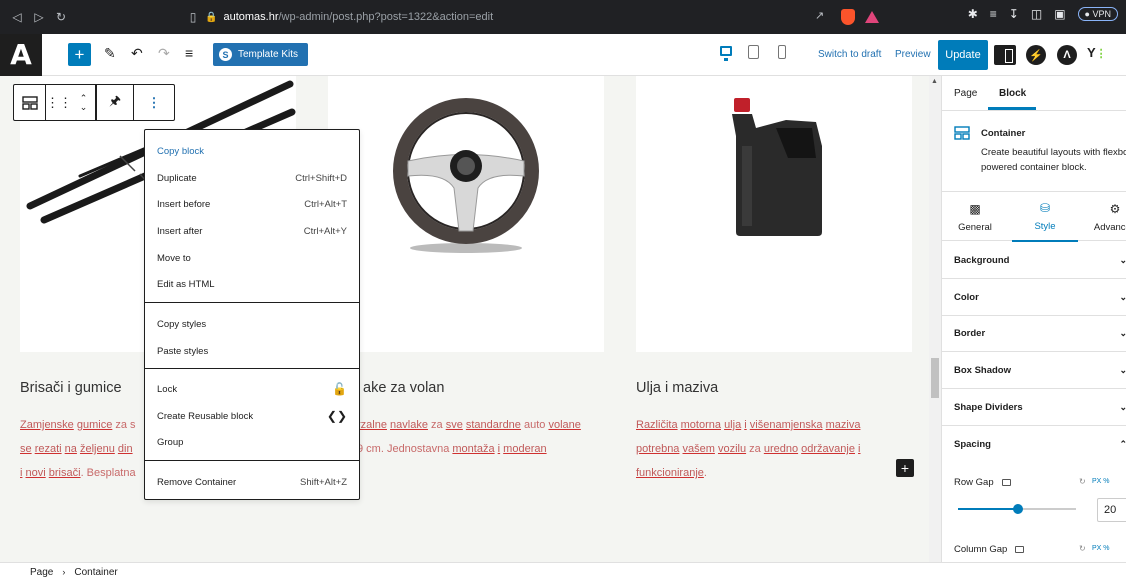 The height and width of the screenshot is (581, 1126). What do you see at coordinates (913, 54) in the screenshot?
I see `preview-button: Preview` at bounding box center [913, 54].